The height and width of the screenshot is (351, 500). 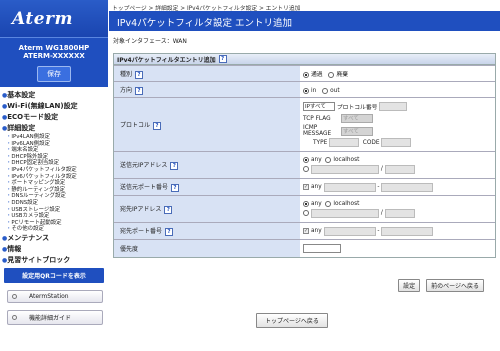 I want to click on priority-row: 優先度, so click(x=304, y=248).